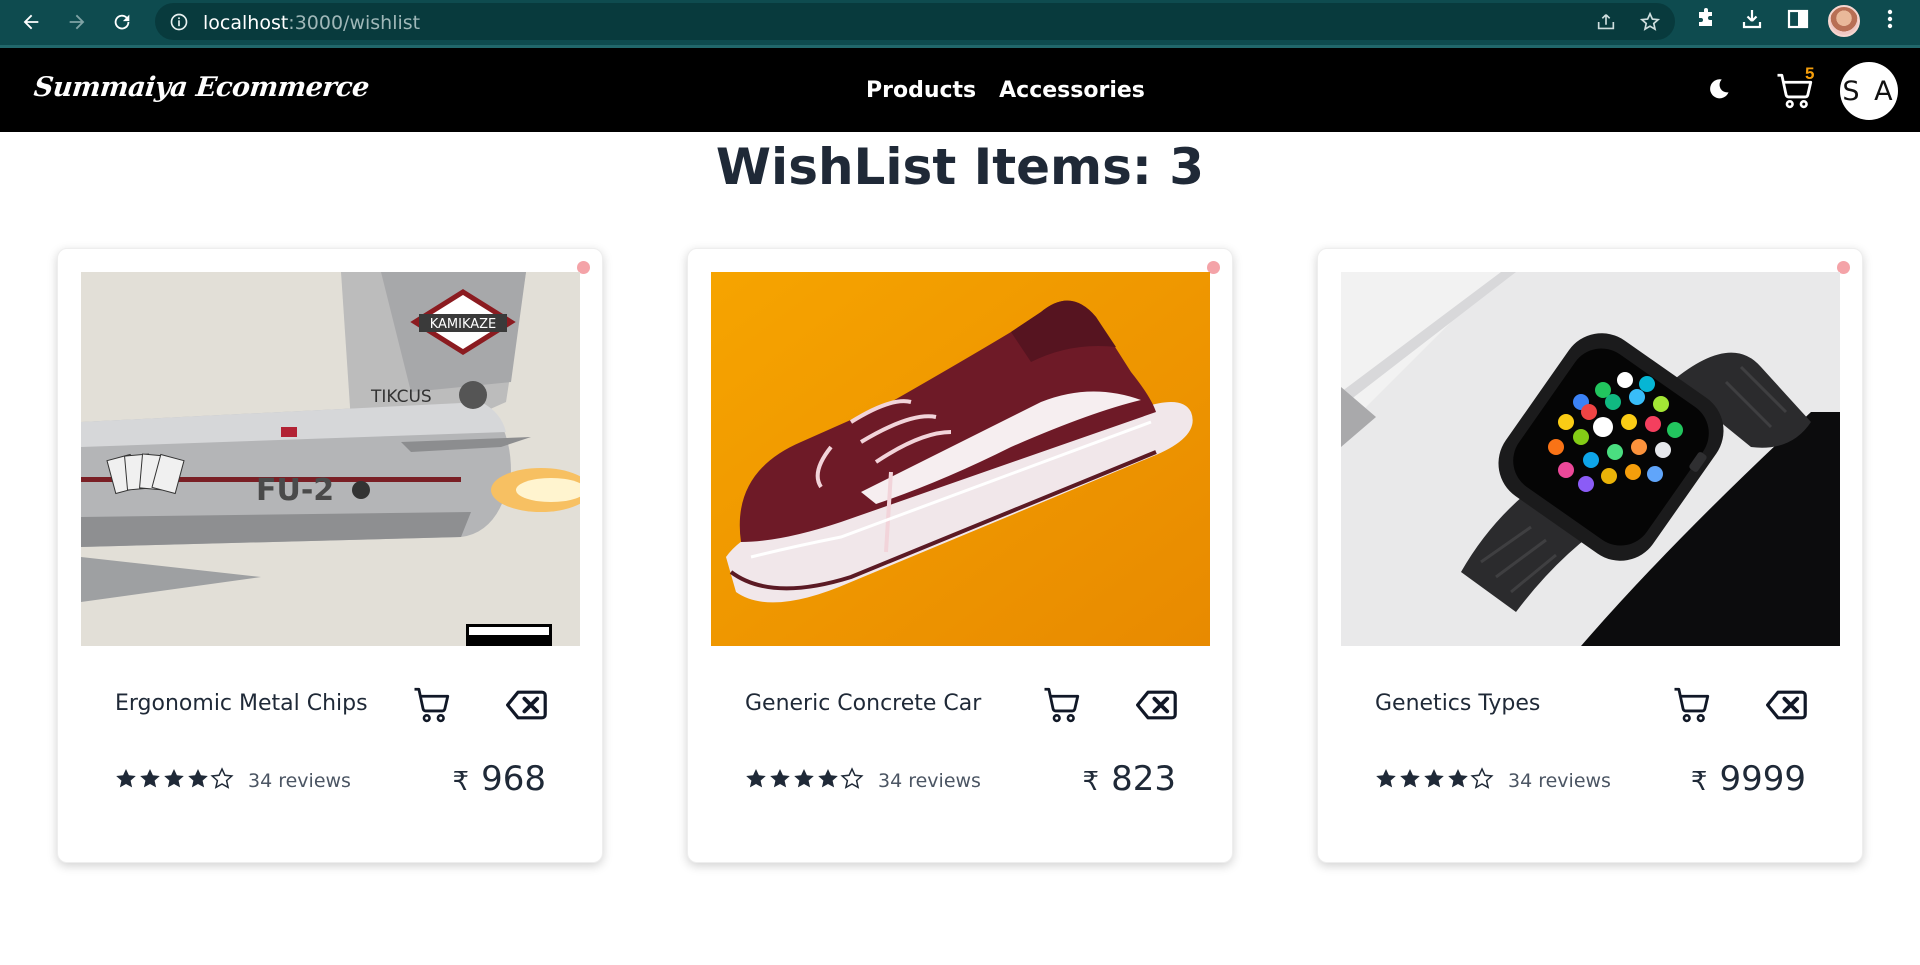 The height and width of the screenshot is (965, 1920). Describe the element at coordinates (463, 324) in the screenshot. I see `svg-text: KAMIKAZE` at that location.